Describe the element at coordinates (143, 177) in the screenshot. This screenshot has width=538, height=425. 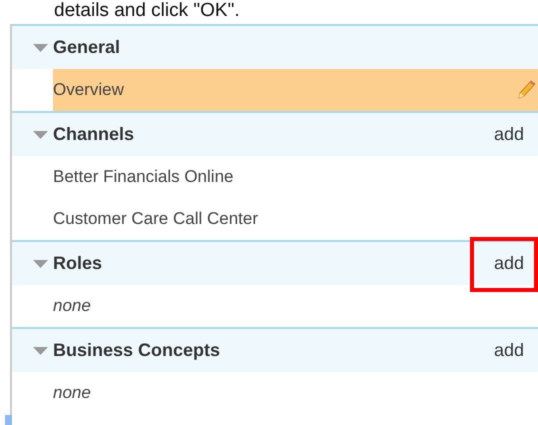
I see `item-label: Better Financials Online` at that location.